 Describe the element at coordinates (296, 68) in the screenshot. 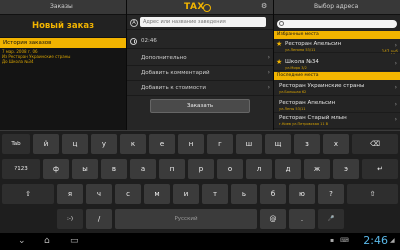

I see `place-address: ул.Мира 3/2` at that location.